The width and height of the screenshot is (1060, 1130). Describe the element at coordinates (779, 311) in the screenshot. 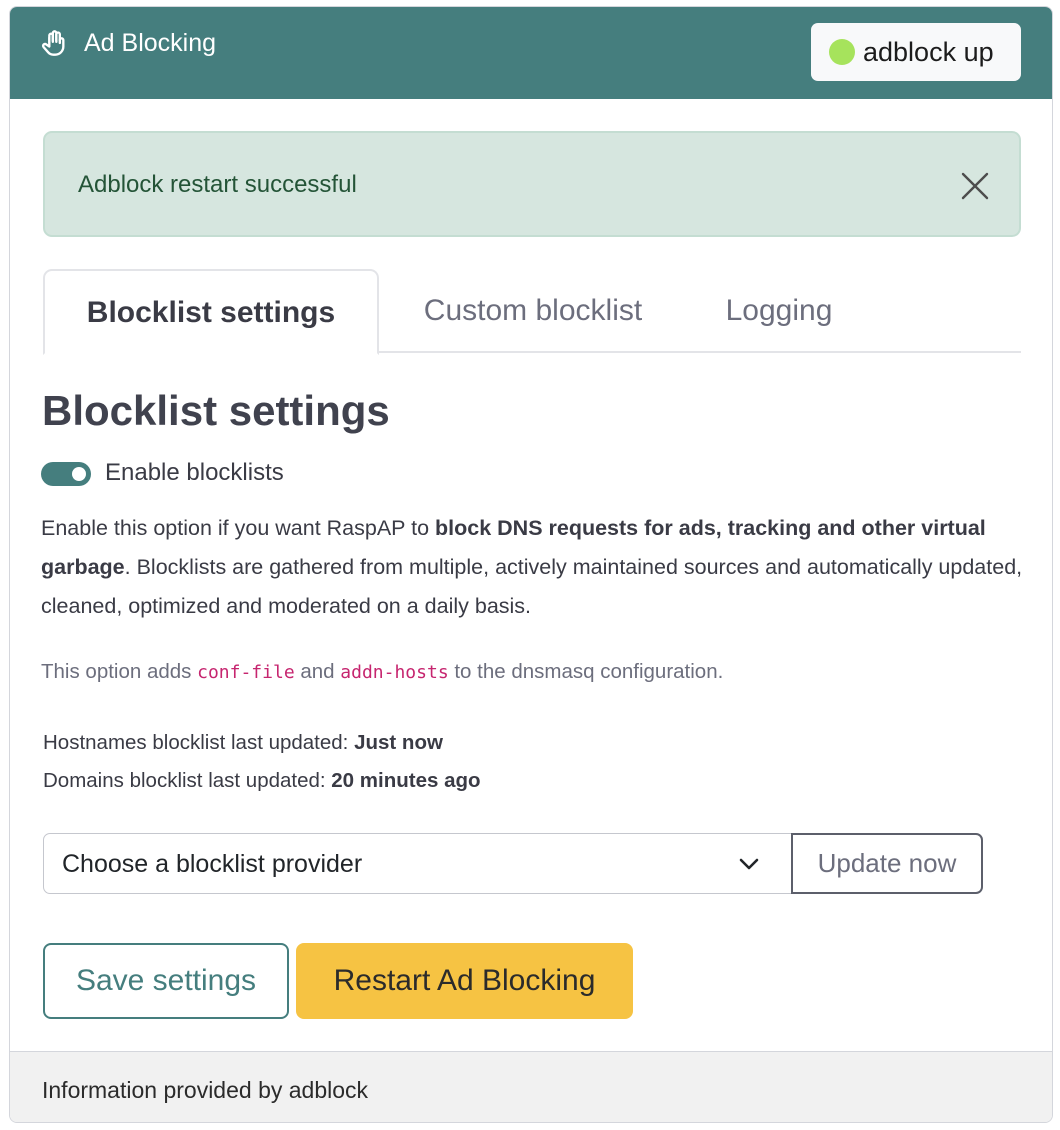

I see `tab-logging: Logging` at that location.